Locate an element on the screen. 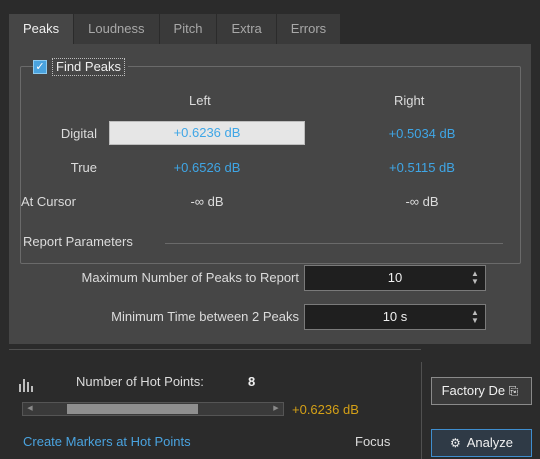 This screenshot has width=540, height=459. analyze-button: ⚙ Analyze is located at coordinates (481, 443).